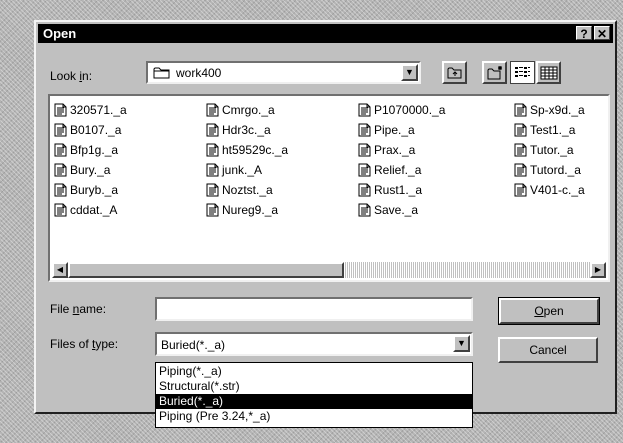 The image size is (623, 443). I want to click on open-button-face: Open, so click(549, 311).